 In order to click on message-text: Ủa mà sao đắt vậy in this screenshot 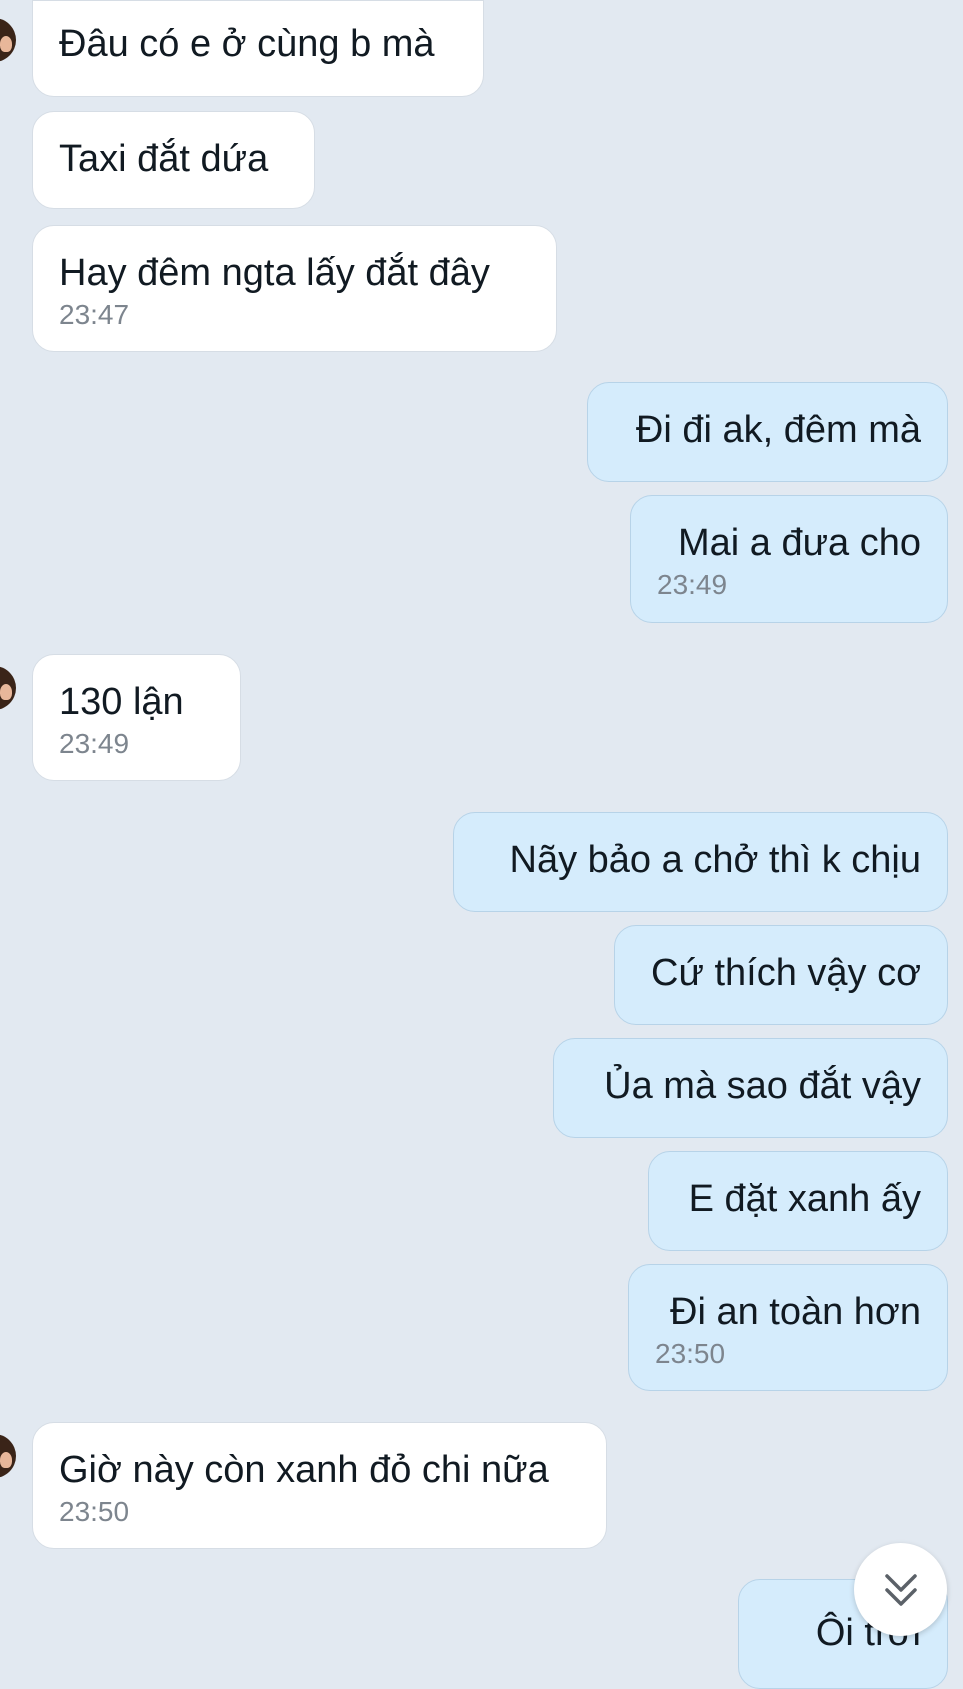, I will do `click(762, 1086)`.